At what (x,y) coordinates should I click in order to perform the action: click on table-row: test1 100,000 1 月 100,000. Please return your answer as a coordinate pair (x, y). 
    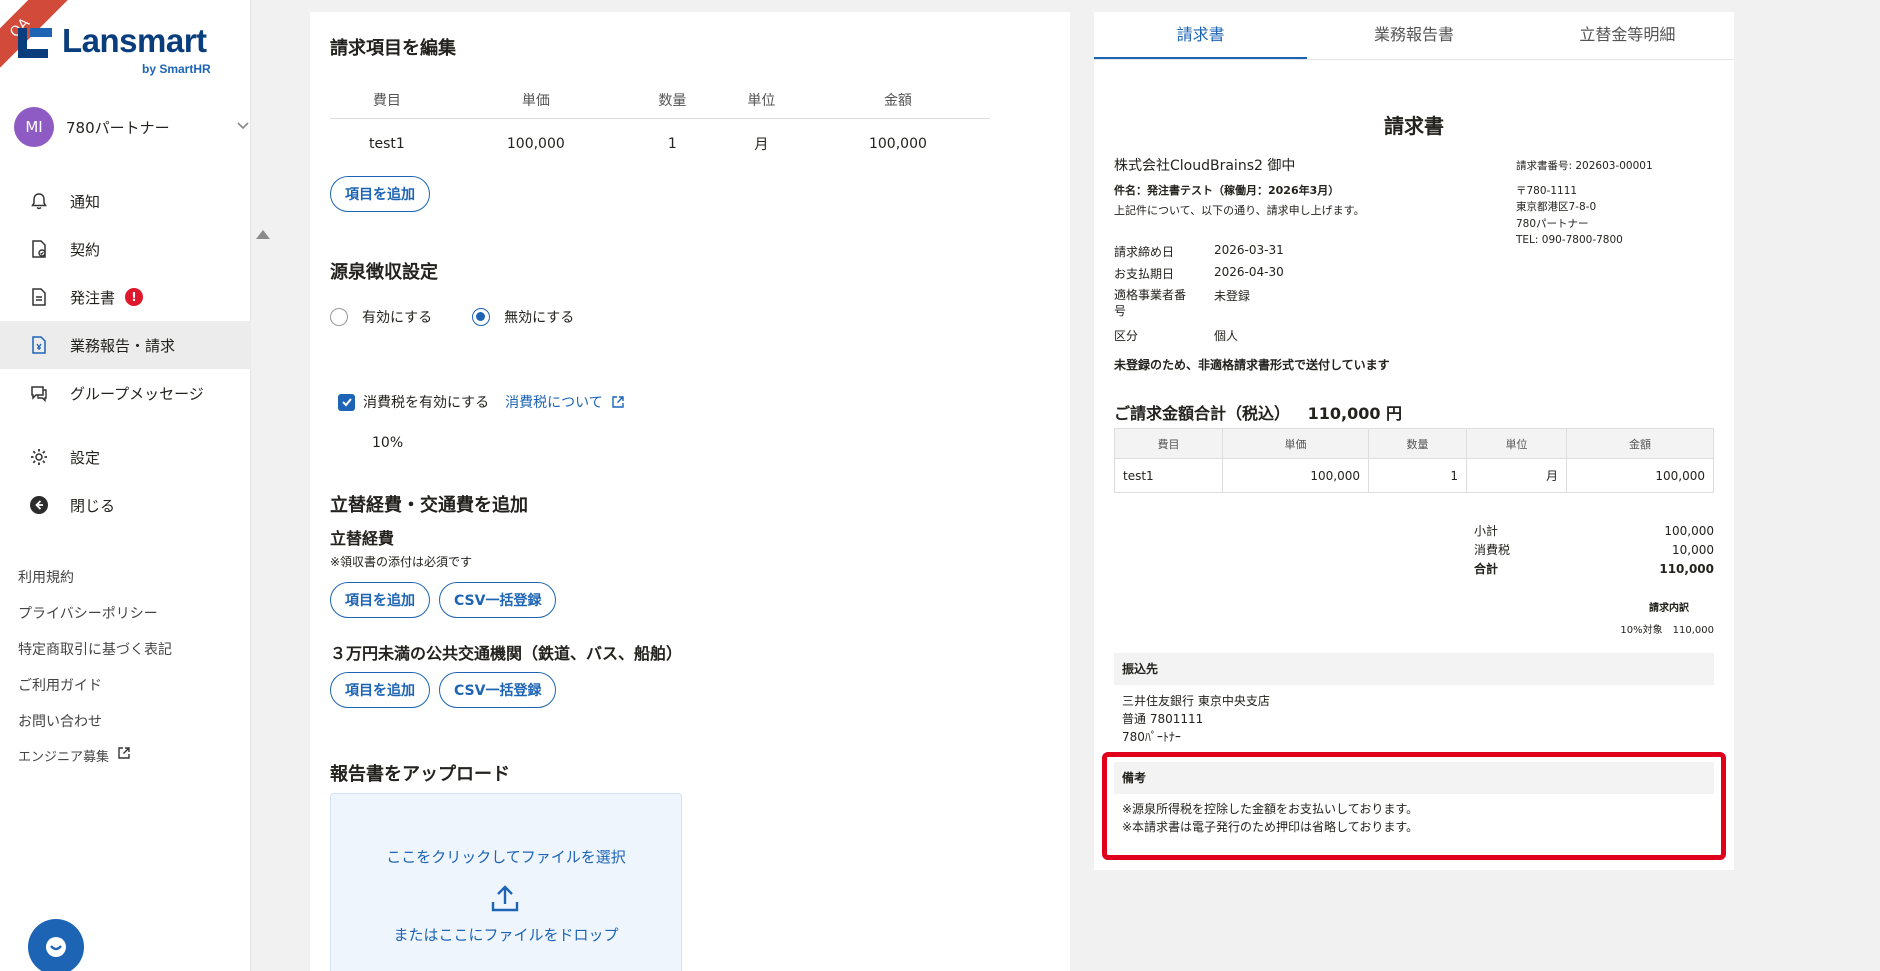
    Looking at the image, I should click on (660, 144).